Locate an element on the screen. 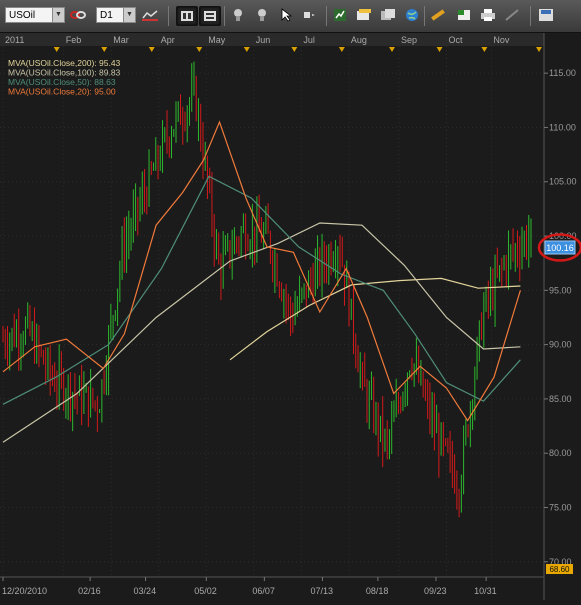 The height and width of the screenshot is (605, 581). price-tick-label: 85.00 is located at coordinates (560, 399).